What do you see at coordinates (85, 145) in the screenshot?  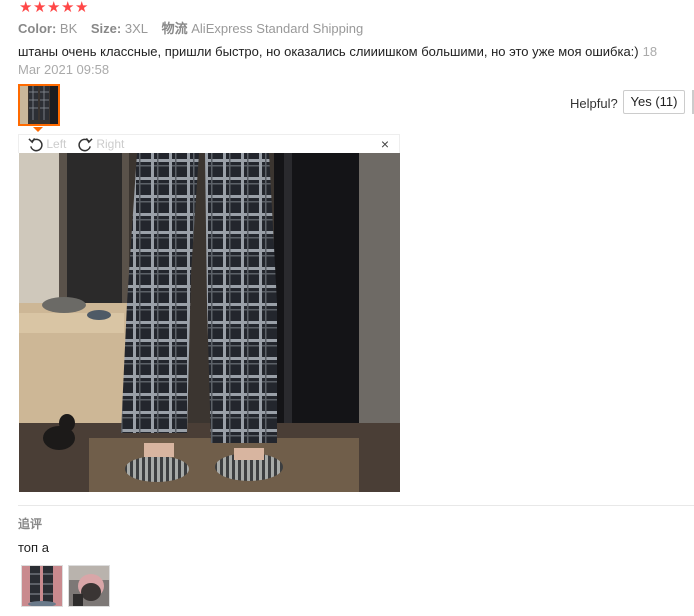 I see `rotate-right-icon` at bounding box center [85, 145].